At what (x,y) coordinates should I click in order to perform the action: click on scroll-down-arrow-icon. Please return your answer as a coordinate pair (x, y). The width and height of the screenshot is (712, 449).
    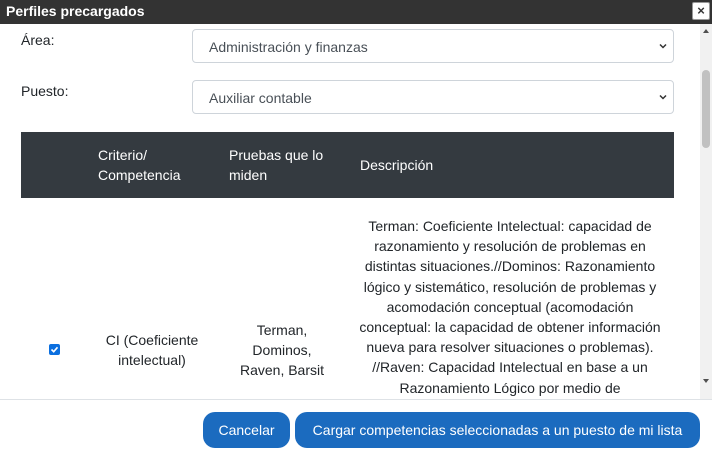
    Looking at the image, I should click on (706, 381).